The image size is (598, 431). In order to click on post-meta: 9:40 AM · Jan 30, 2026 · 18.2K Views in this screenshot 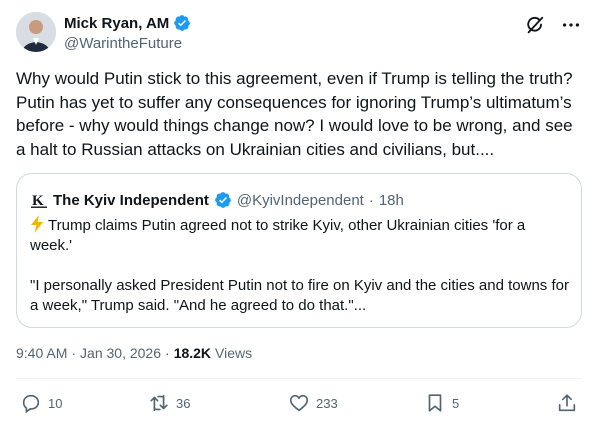, I will do `click(134, 353)`.